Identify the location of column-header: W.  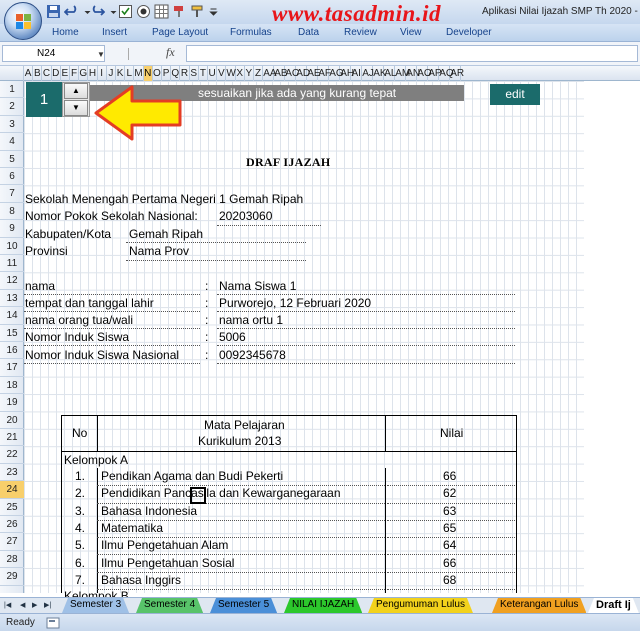
(231, 73).